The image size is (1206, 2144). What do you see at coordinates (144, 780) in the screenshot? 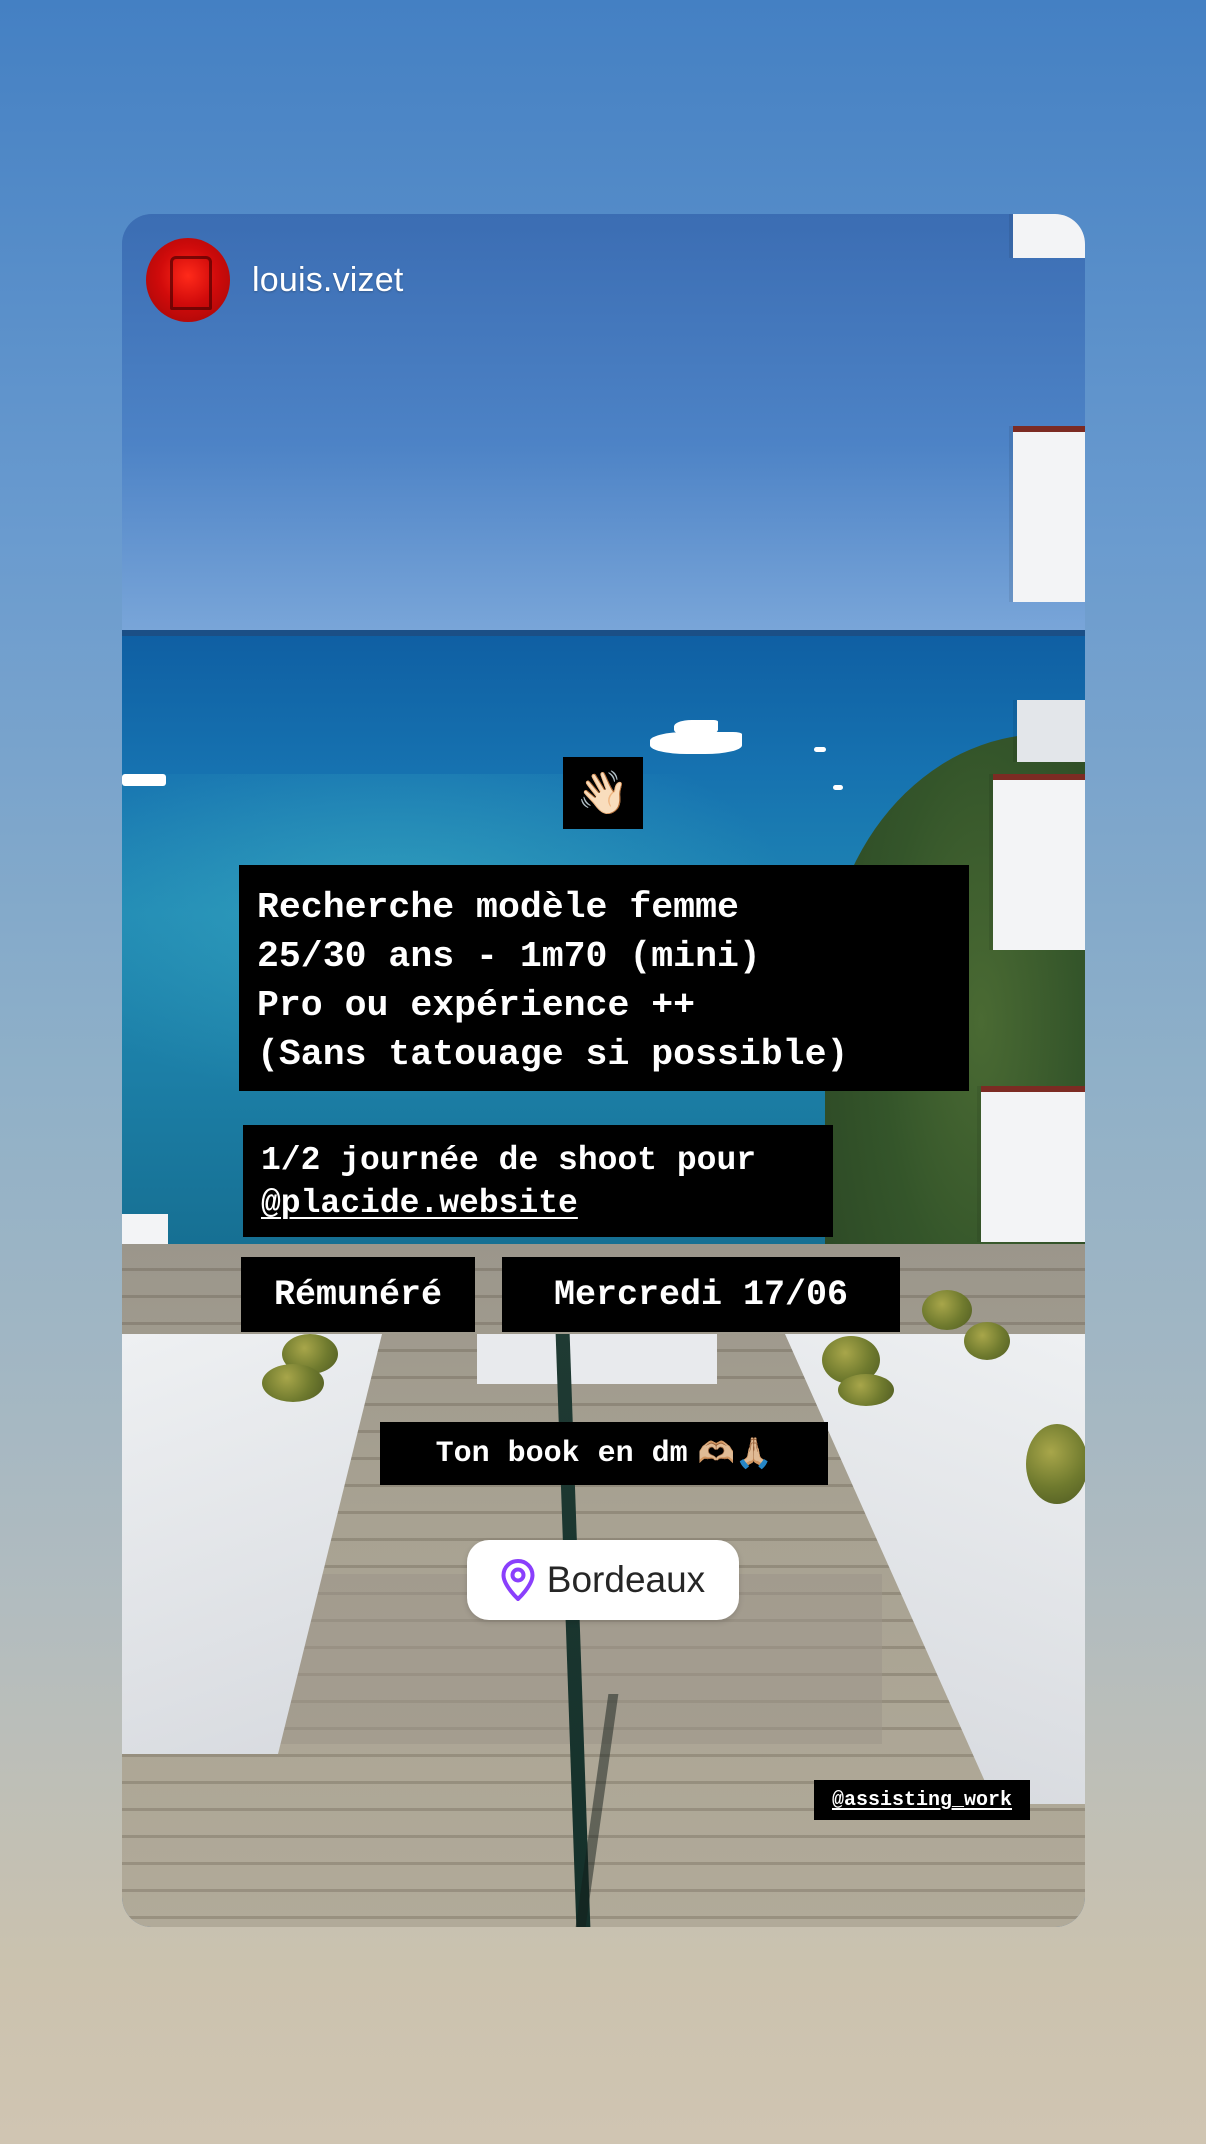
I see `boat-left` at bounding box center [144, 780].